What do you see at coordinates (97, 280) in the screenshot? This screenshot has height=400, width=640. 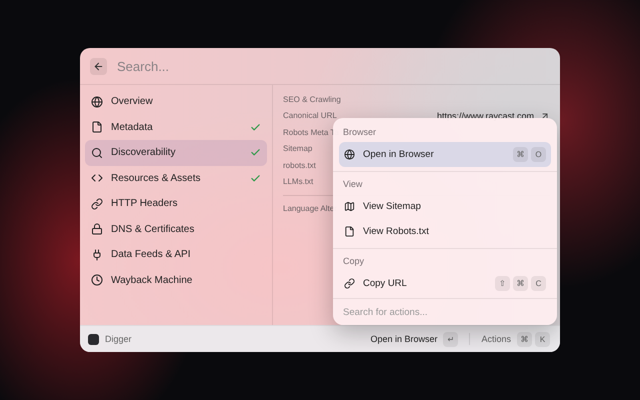 I see `clock-icon` at bounding box center [97, 280].